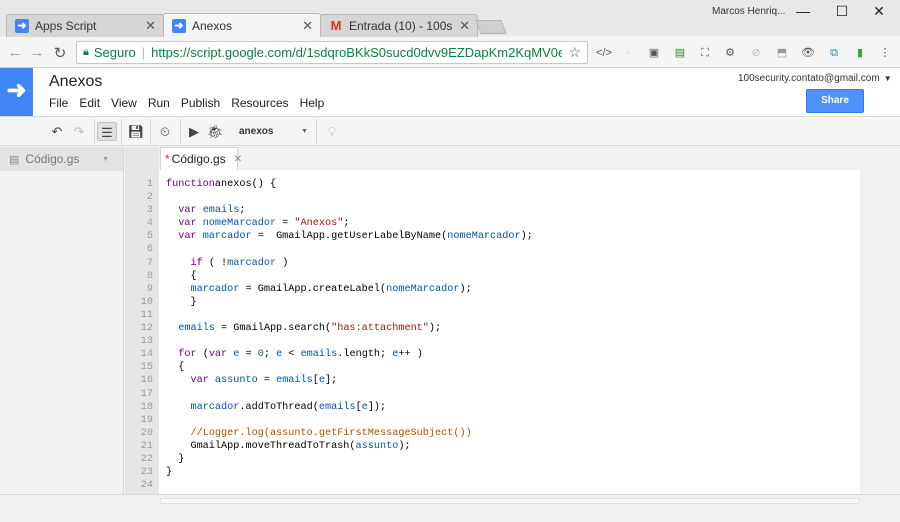  Describe the element at coordinates (79, 131) in the screenshot. I see `redo-icon: ↷` at that location.